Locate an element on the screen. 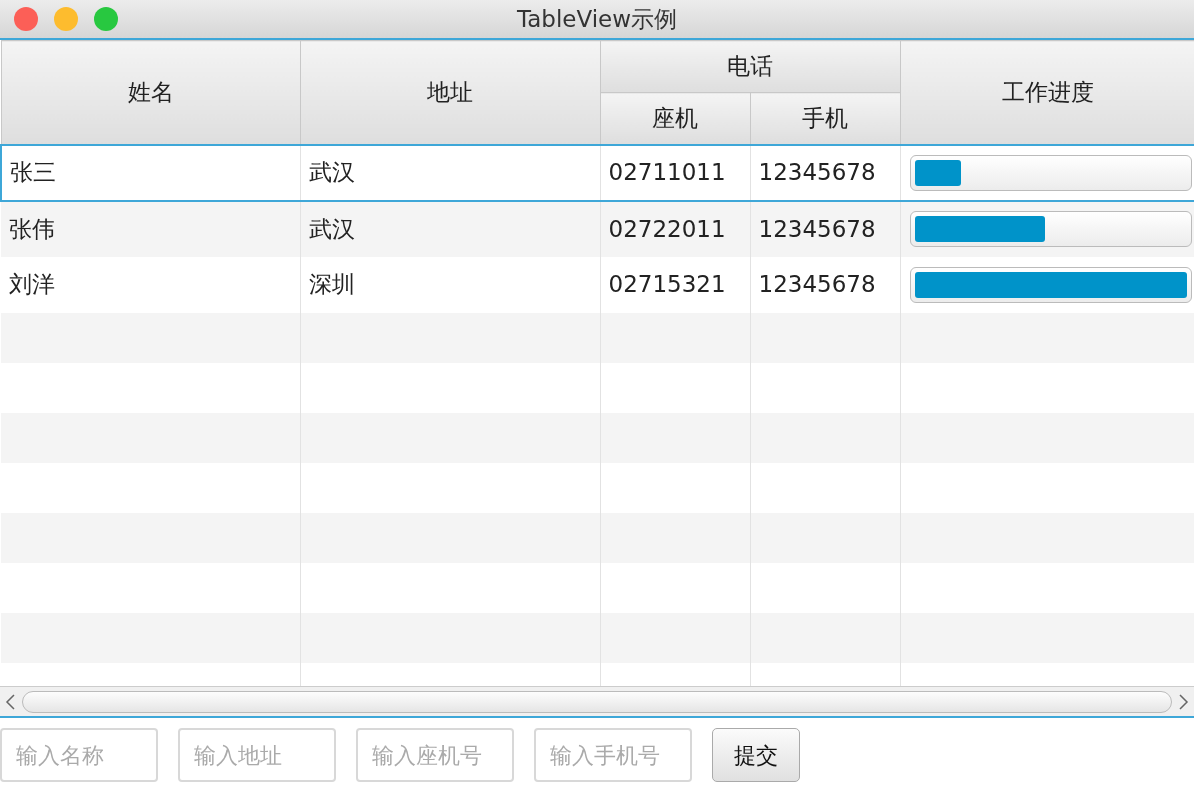 The image size is (1194, 796). minimize-button is located at coordinates (66, 19).